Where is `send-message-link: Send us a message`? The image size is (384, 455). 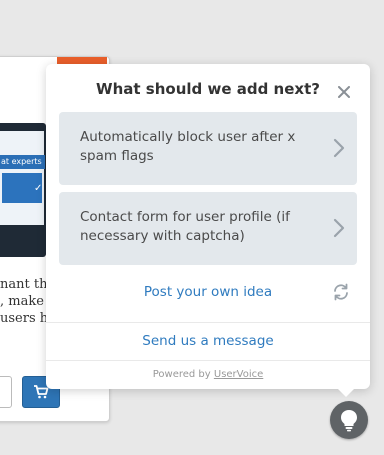
send-message-link: Send us a message is located at coordinates (208, 341).